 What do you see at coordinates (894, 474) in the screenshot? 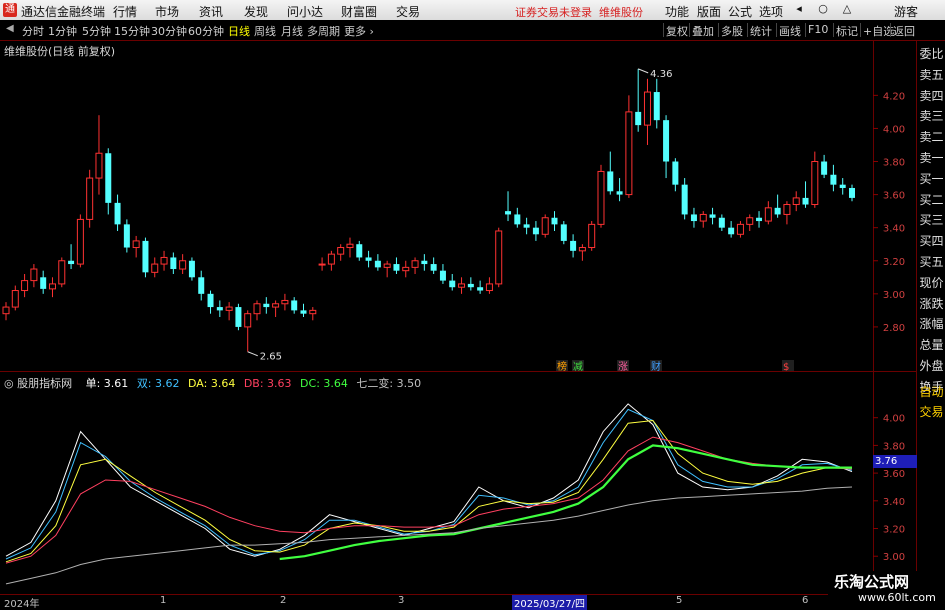
I see `ind-tick-label: 3.60` at bounding box center [894, 474].